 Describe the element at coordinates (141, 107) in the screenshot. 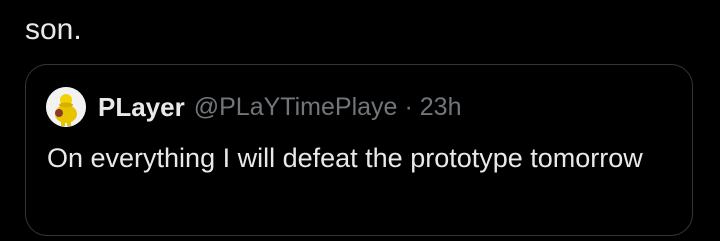

I see `display-name: PLayer` at that location.